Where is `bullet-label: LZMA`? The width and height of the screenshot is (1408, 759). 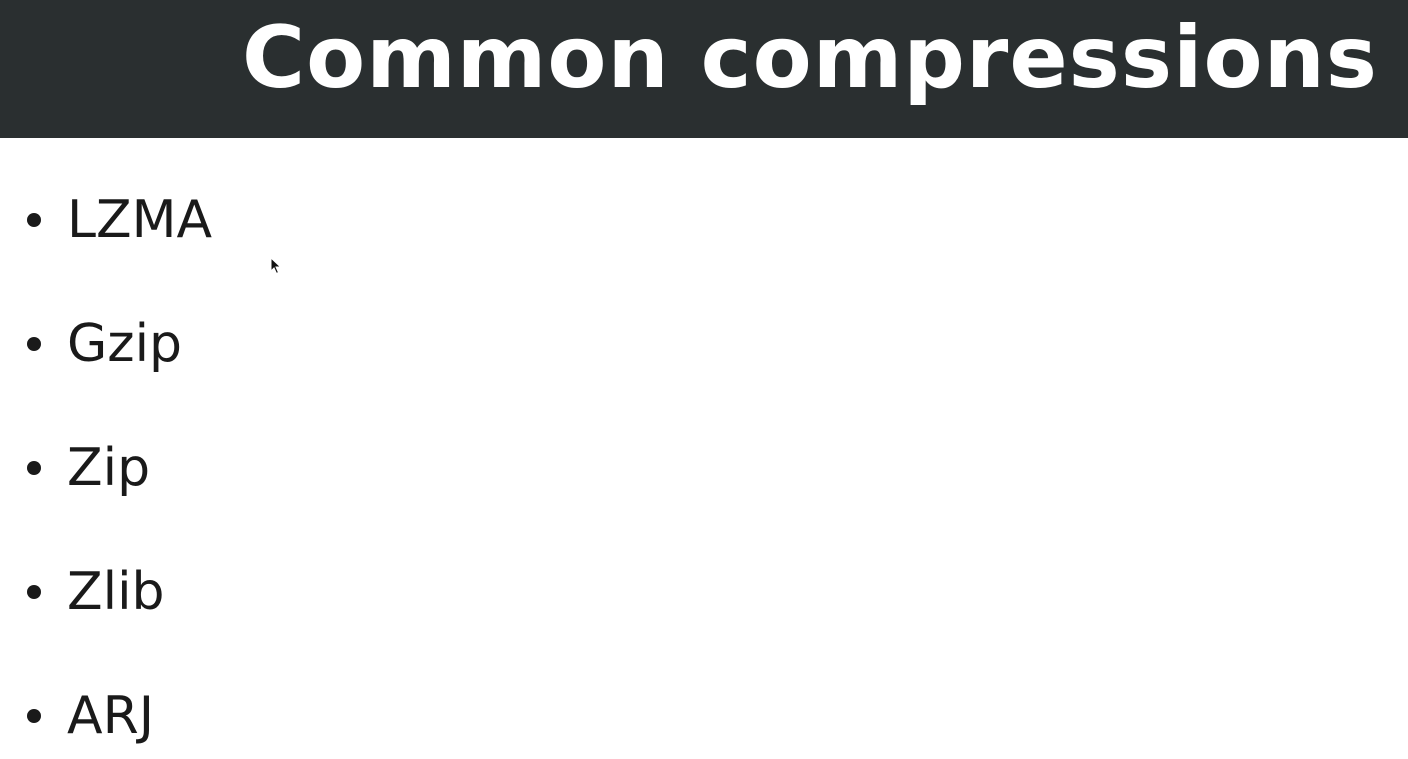
bullet-label: LZMA is located at coordinates (140, 220).